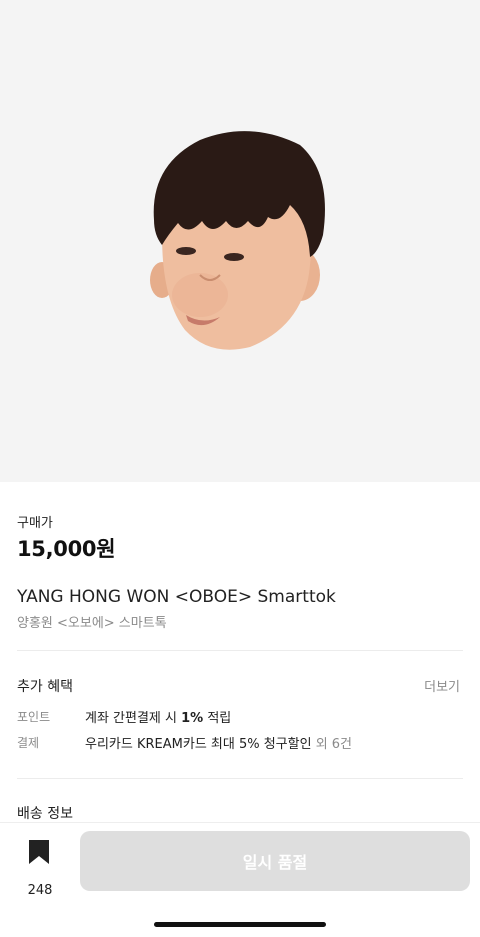  What do you see at coordinates (39, 852) in the screenshot?
I see `bookmark-icon` at bounding box center [39, 852].